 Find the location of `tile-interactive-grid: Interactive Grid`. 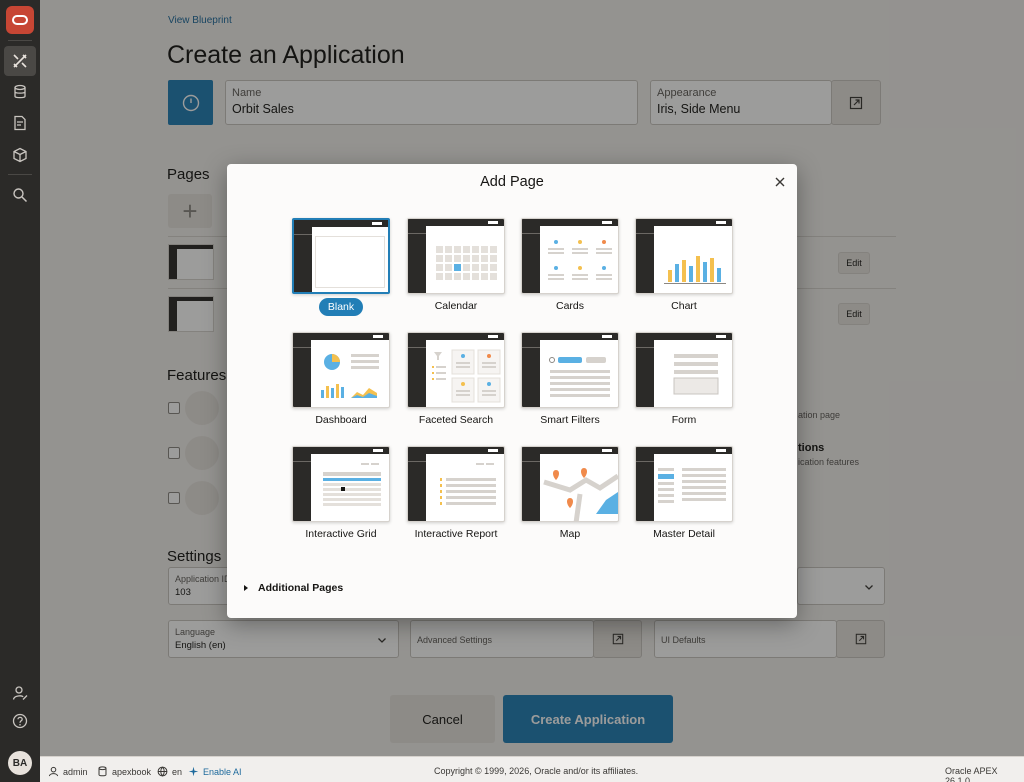

tile-interactive-grid: Interactive Grid is located at coordinates (349, 498).